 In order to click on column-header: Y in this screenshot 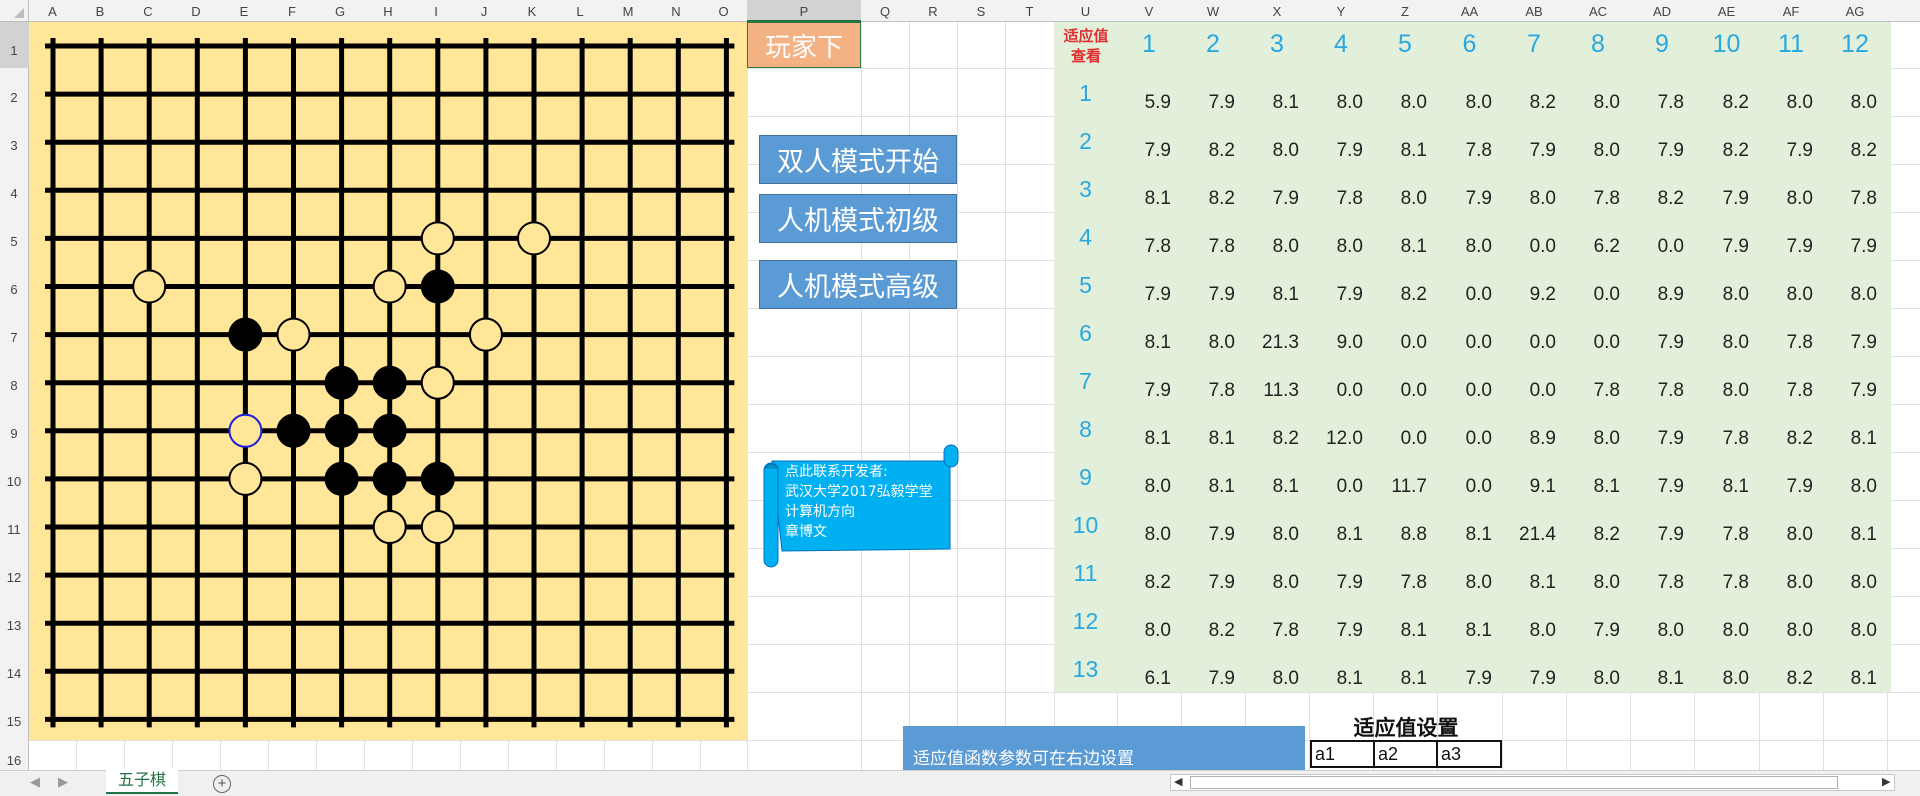, I will do `click(1341, 11)`.